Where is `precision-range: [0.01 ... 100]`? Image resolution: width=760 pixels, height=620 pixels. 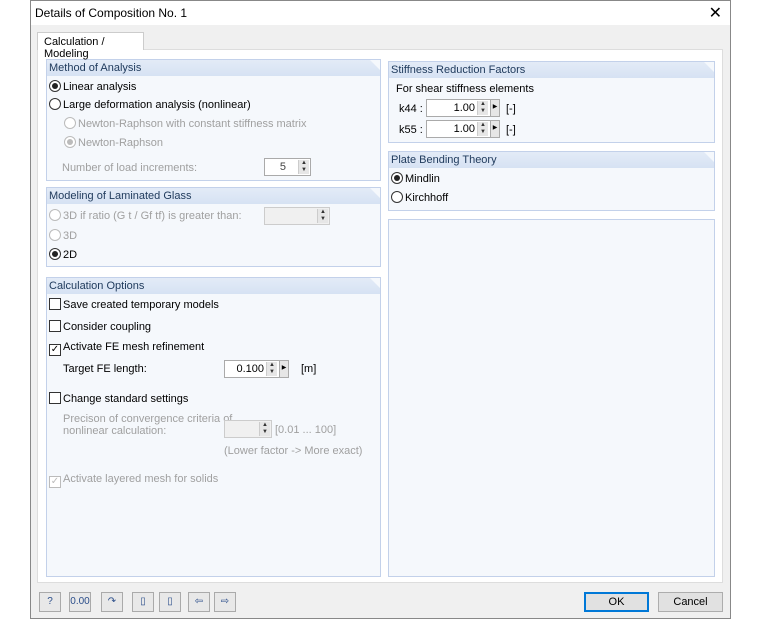
precision-range: [0.01 ... 100] is located at coordinates (306, 430).